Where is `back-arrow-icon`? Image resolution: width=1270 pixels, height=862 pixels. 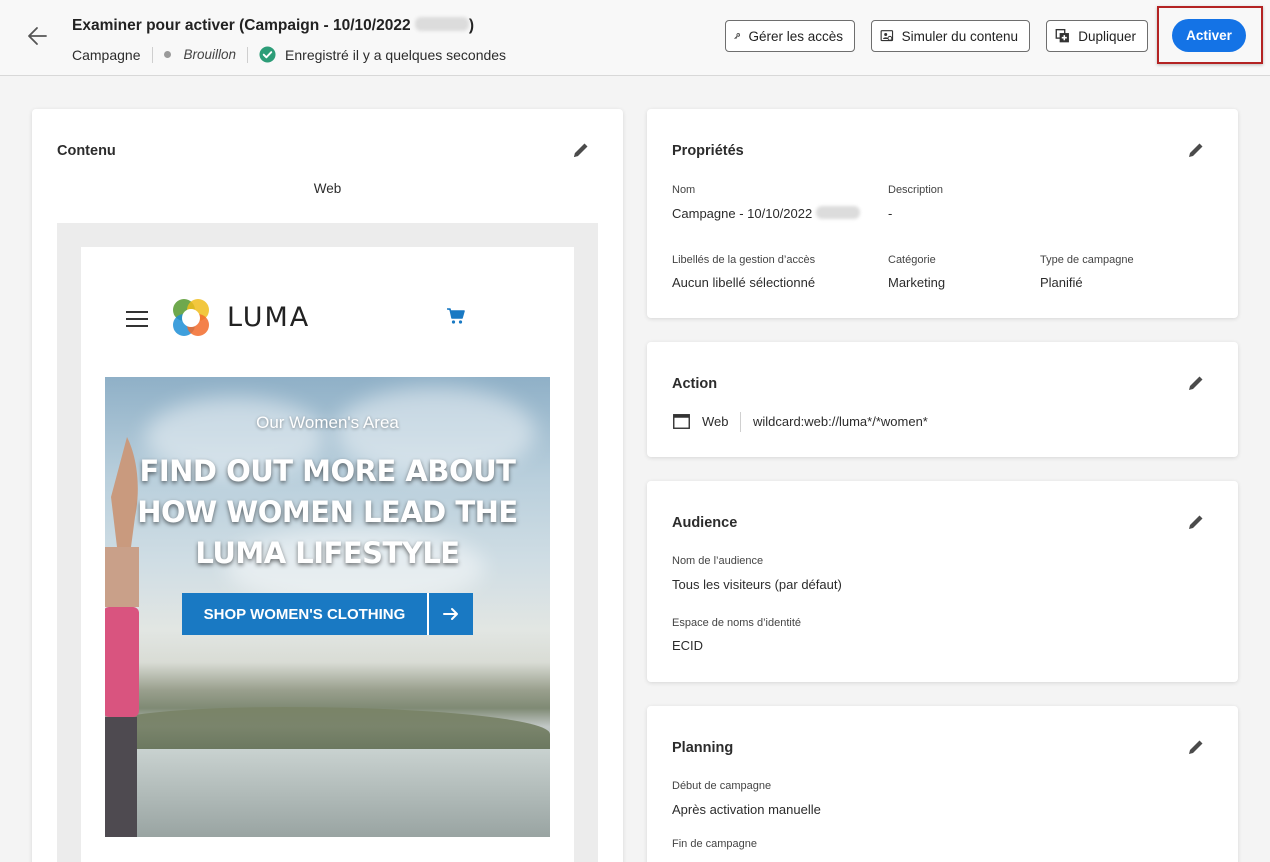
back-arrow-icon is located at coordinates (38, 36).